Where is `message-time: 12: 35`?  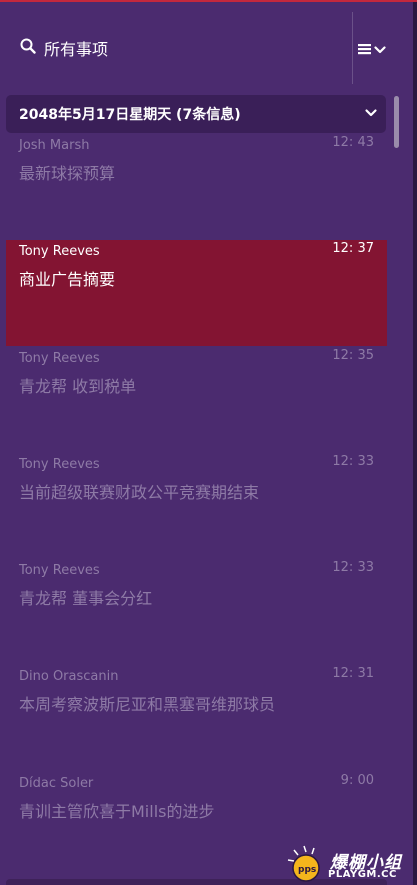 message-time: 12: 35 is located at coordinates (353, 355).